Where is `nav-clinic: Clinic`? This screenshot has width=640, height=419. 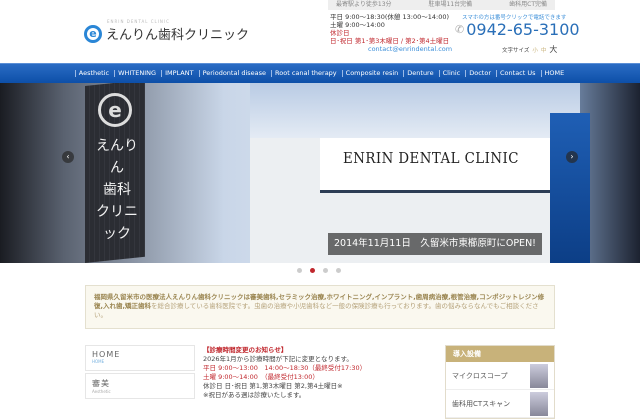 nav-clinic: Clinic is located at coordinates (451, 73).